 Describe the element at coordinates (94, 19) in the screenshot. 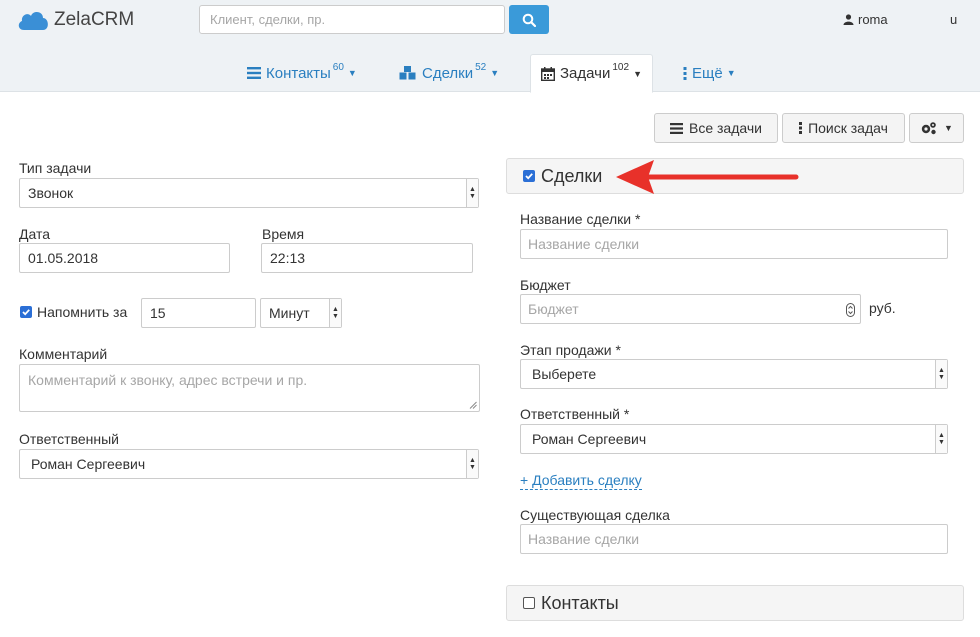

I see `logo-text: ZelaCRM` at that location.